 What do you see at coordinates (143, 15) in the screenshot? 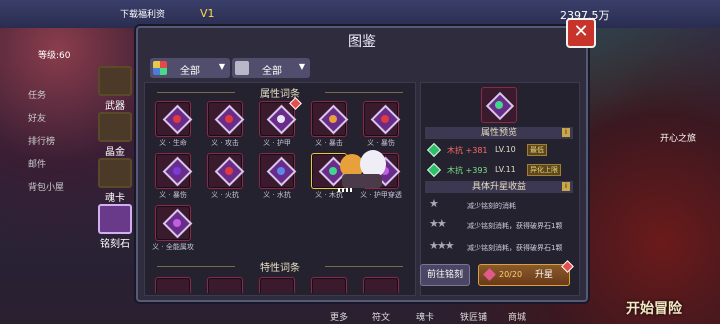
I see `top-text-1: 下载福利资` at bounding box center [143, 15].